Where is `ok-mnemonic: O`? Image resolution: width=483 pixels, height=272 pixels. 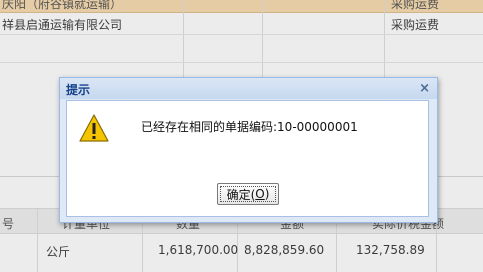
ok-mnemonic: O is located at coordinates (260, 194).